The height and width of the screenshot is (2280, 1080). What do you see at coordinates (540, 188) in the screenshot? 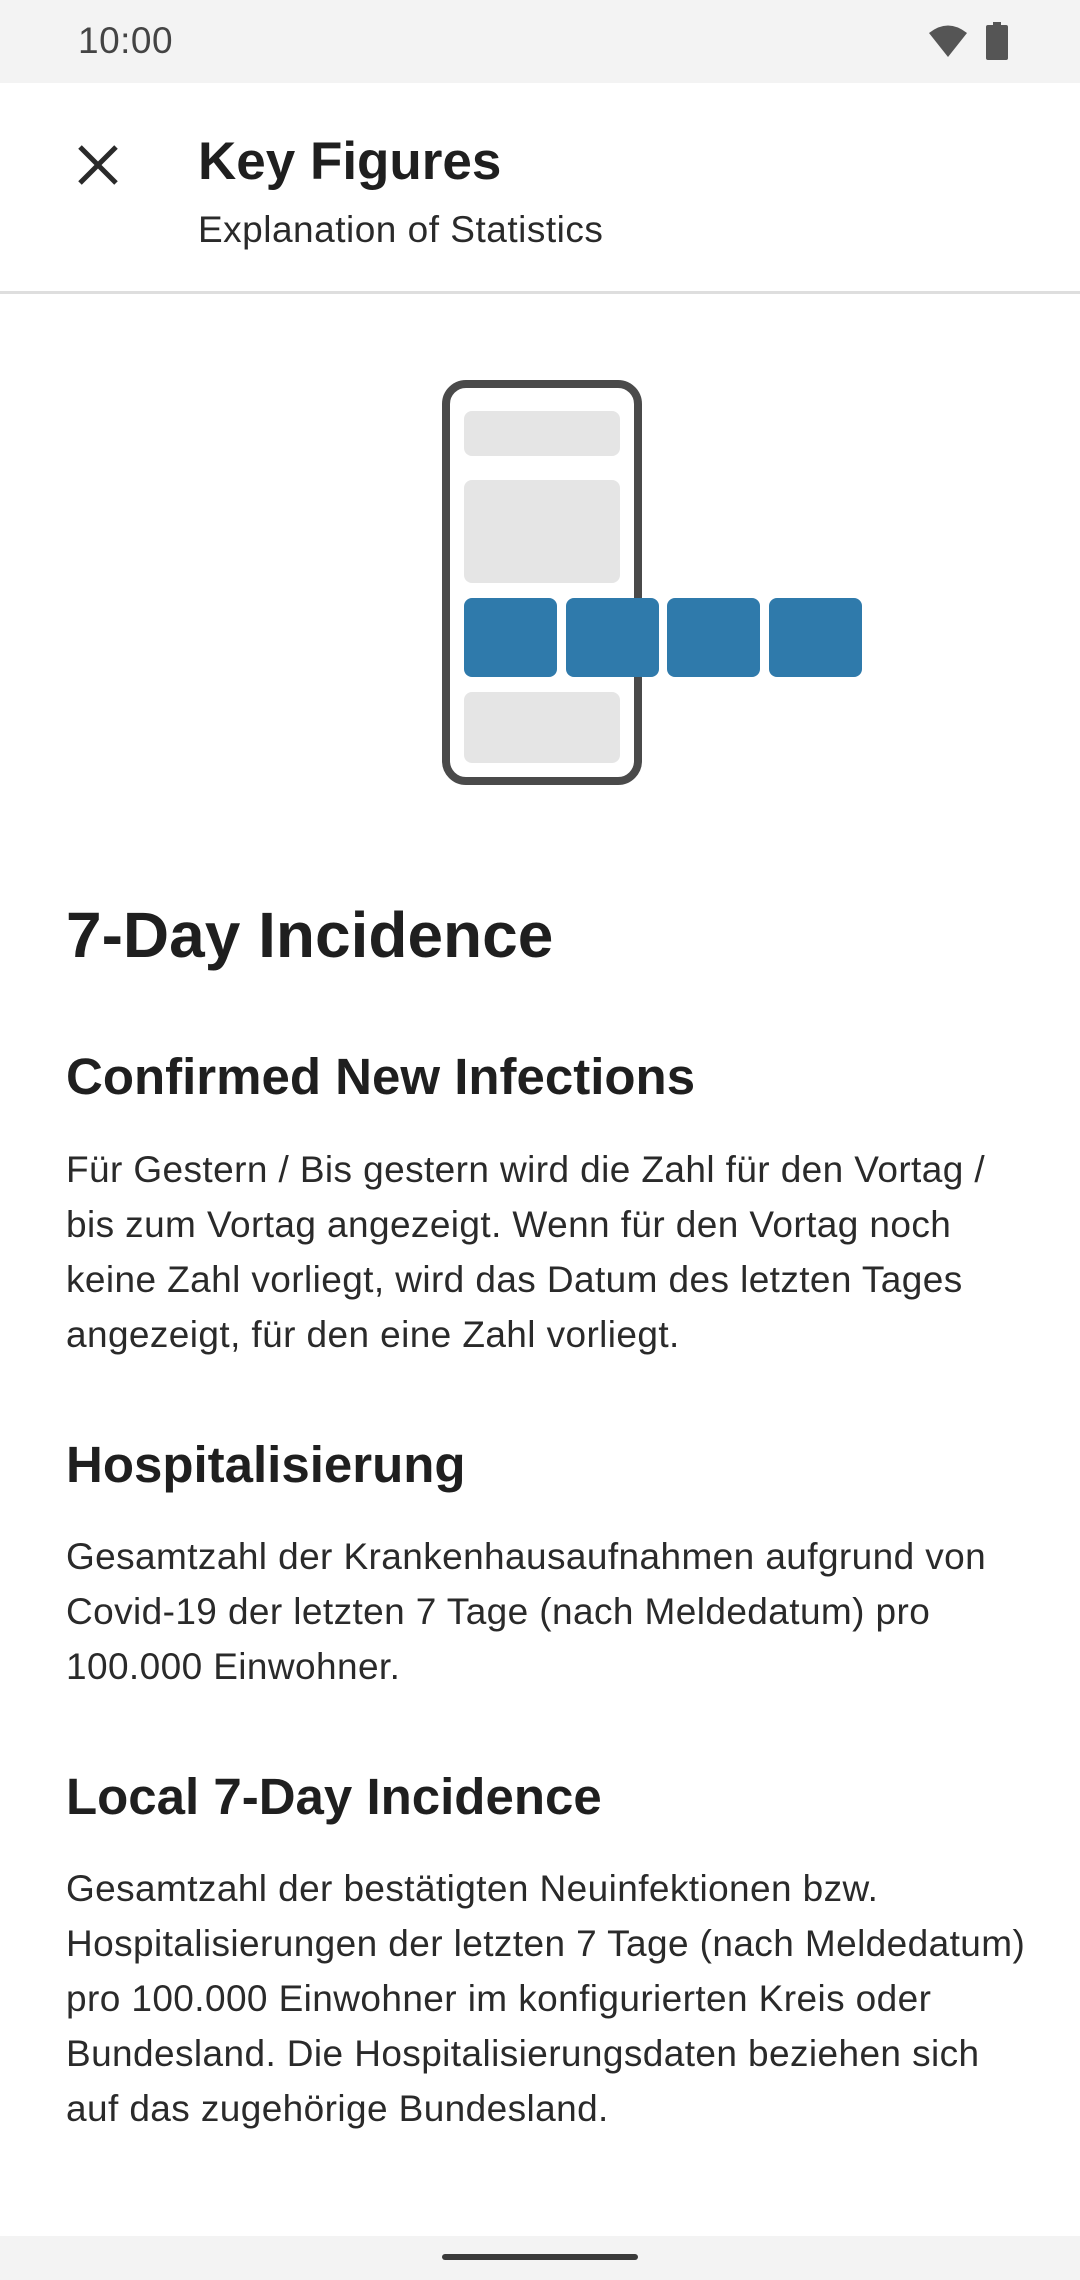
I see `app-bar: Key Figures Explanation of Statistics` at bounding box center [540, 188].